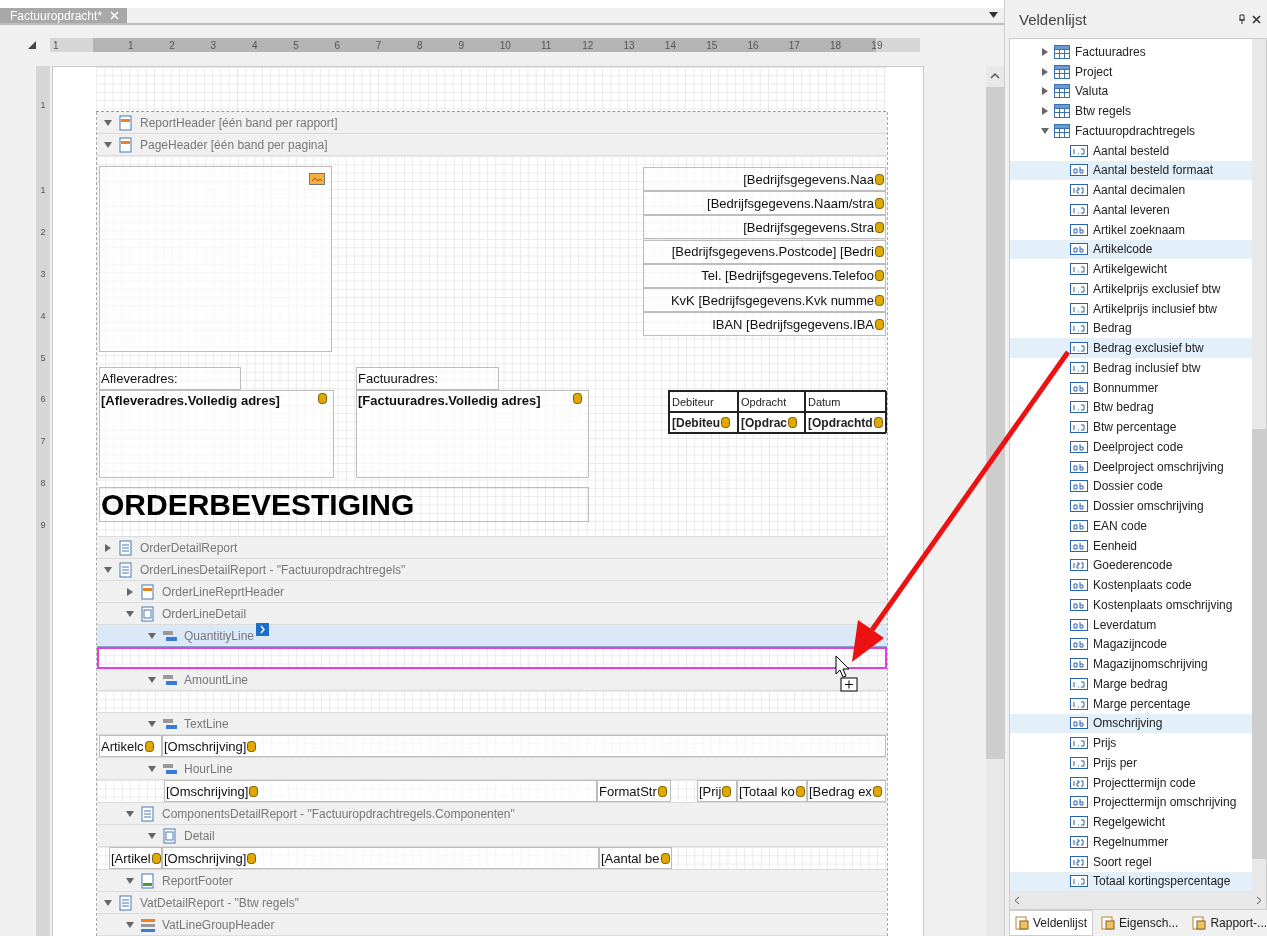 This screenshot has width=1267, height=936. Describe the element at coordinates (492, 903) in the screenshot. I see `band-header: VatDetailReport - "Btw regels"` at that location.